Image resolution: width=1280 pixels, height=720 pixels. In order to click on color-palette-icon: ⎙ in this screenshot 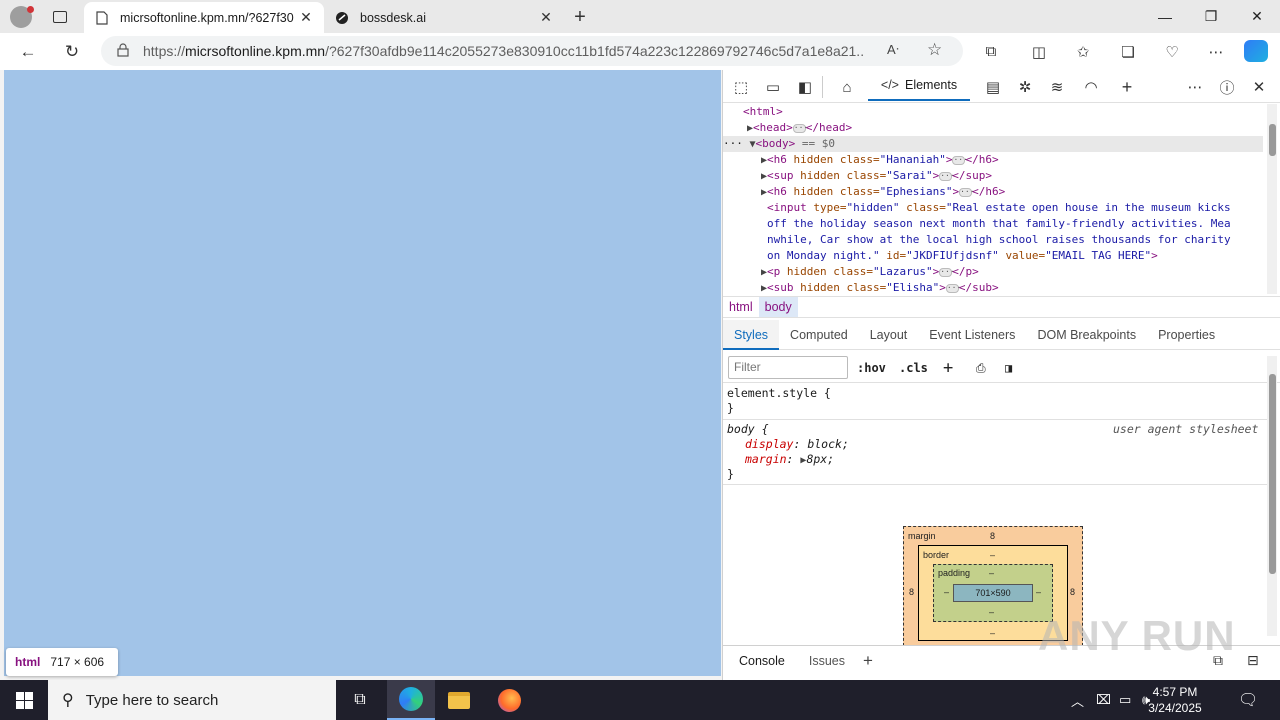, I will do `click(981, 368)`.